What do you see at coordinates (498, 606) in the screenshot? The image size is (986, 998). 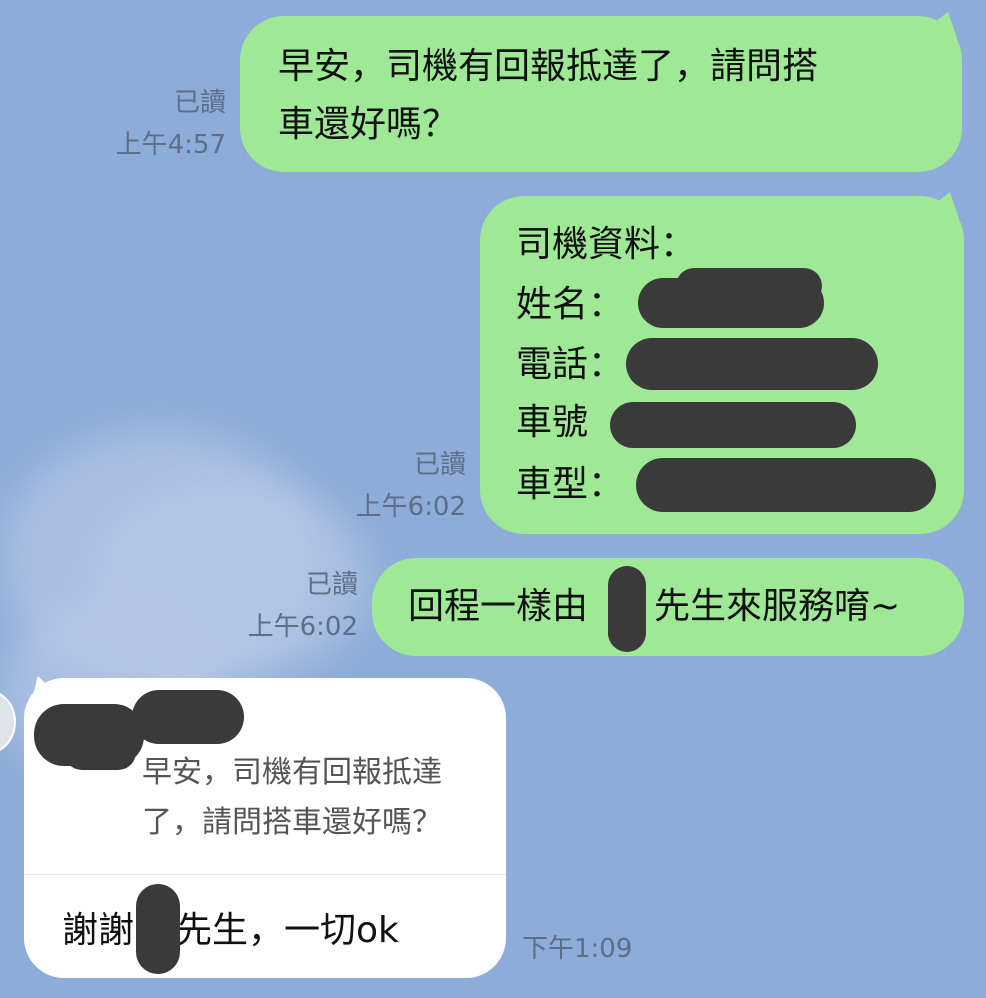 I see `message-text-line: 回程一樣由` at bounding box center [498, 606].